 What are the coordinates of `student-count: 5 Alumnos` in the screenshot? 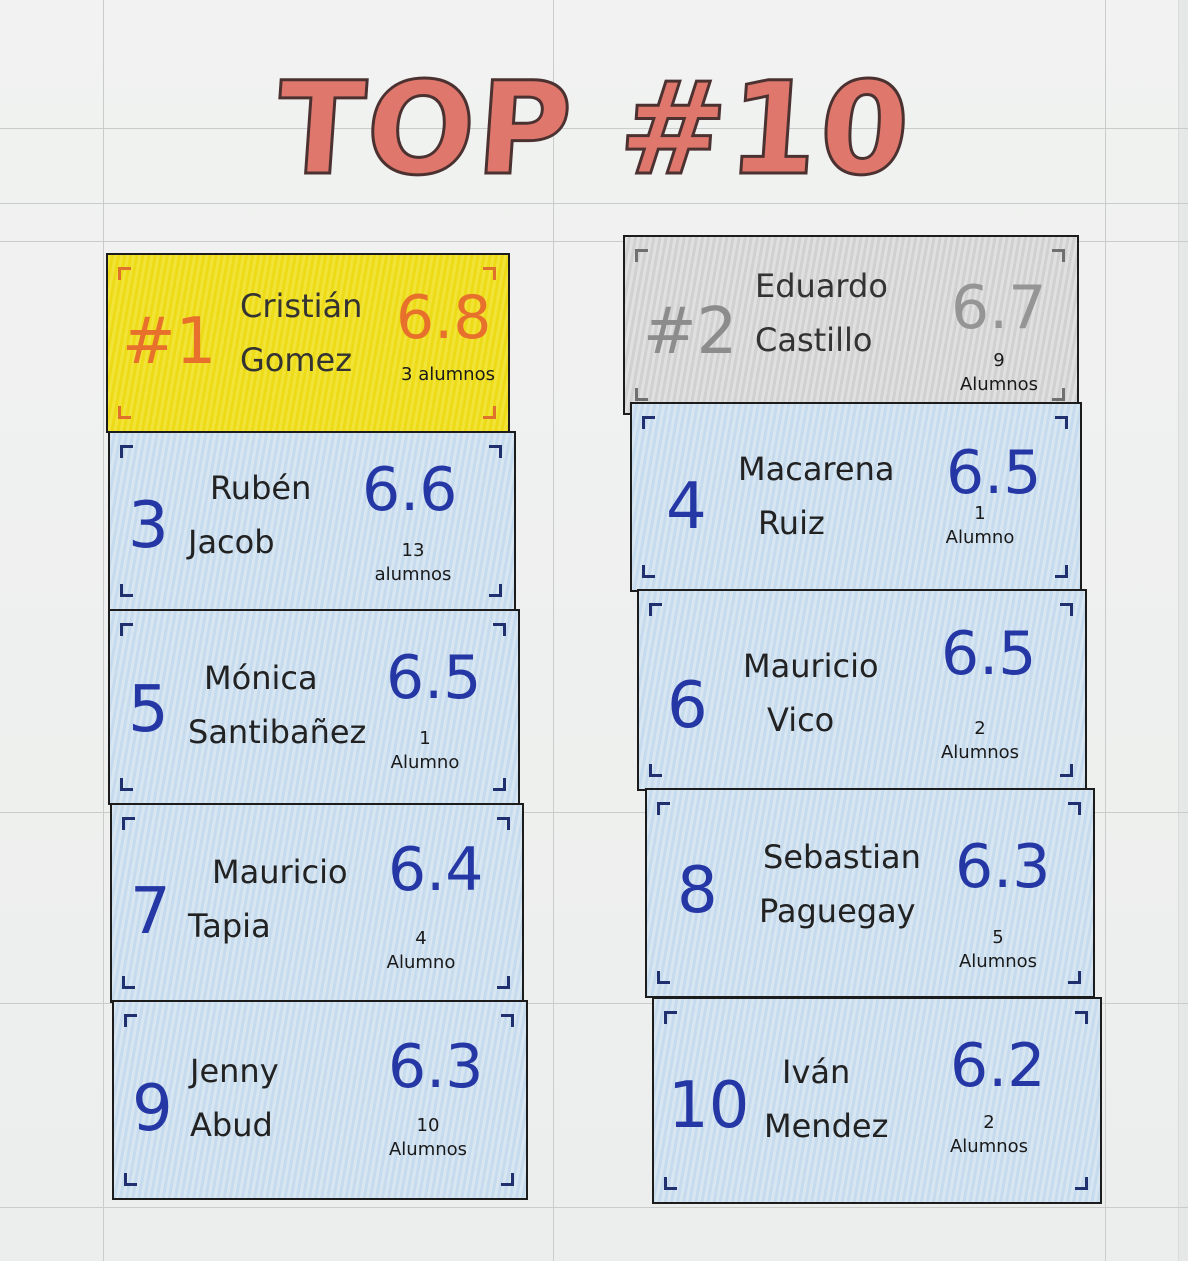 It's located at (998, 950).